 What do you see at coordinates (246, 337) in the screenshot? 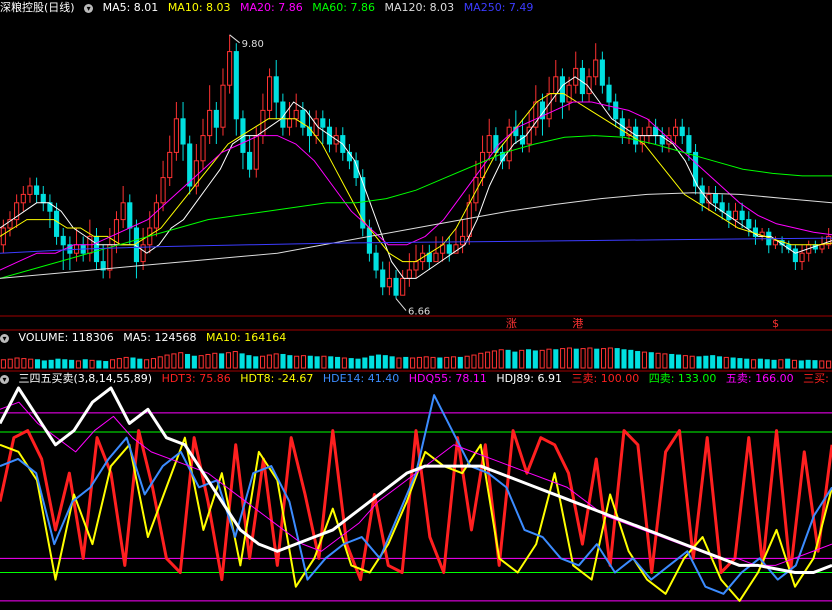
I see `volume-ma10: MA10: 164164` at bounding box center [246, 337].